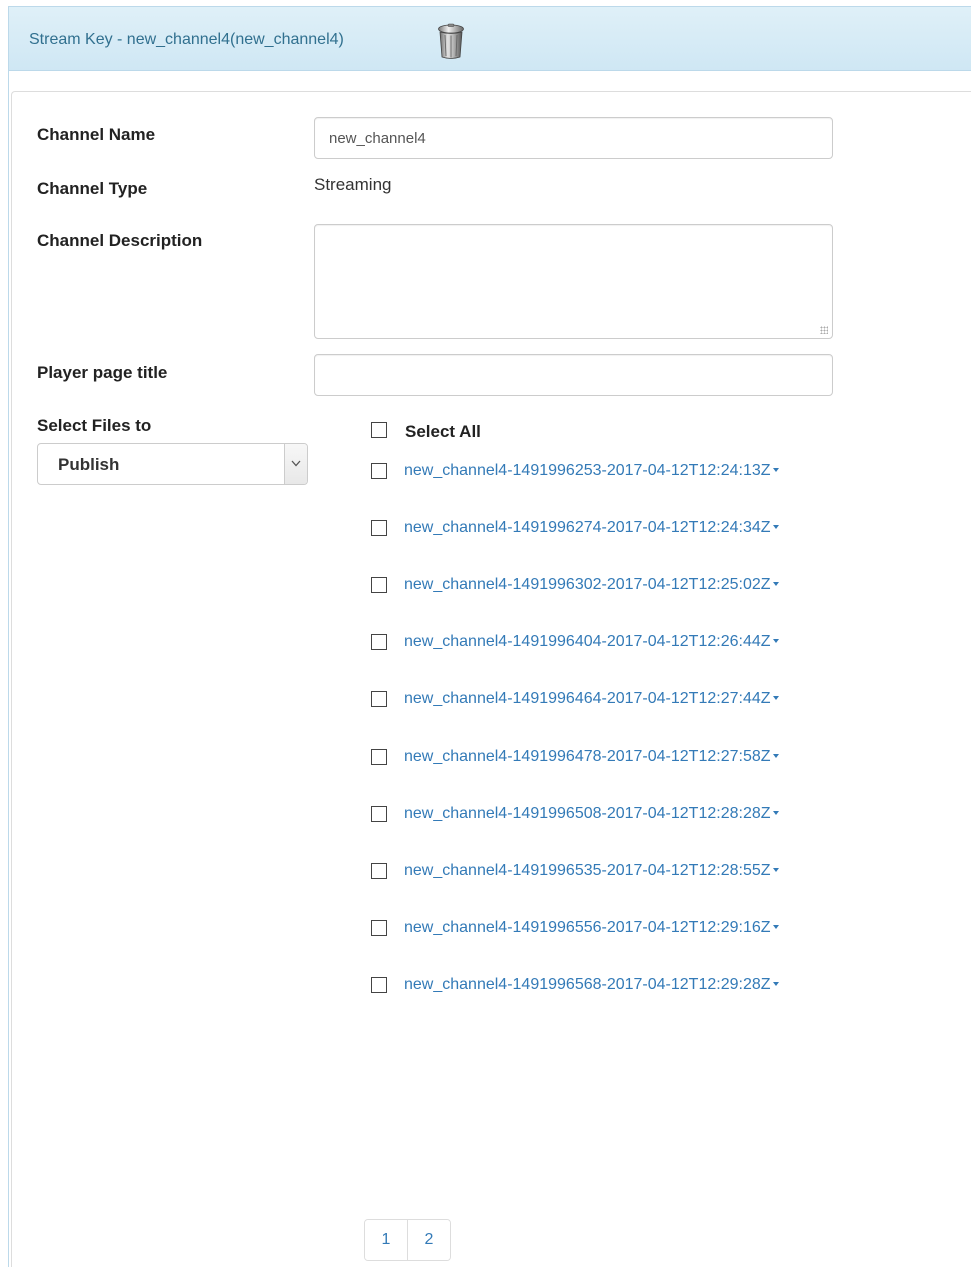 Image resolution: width=971 pixels, height=1267 pixels. What do you see at coordinates (96, 134) in the screenshot?
I see `channel-name-label: Channel Name` at bounding box center [96, 134].